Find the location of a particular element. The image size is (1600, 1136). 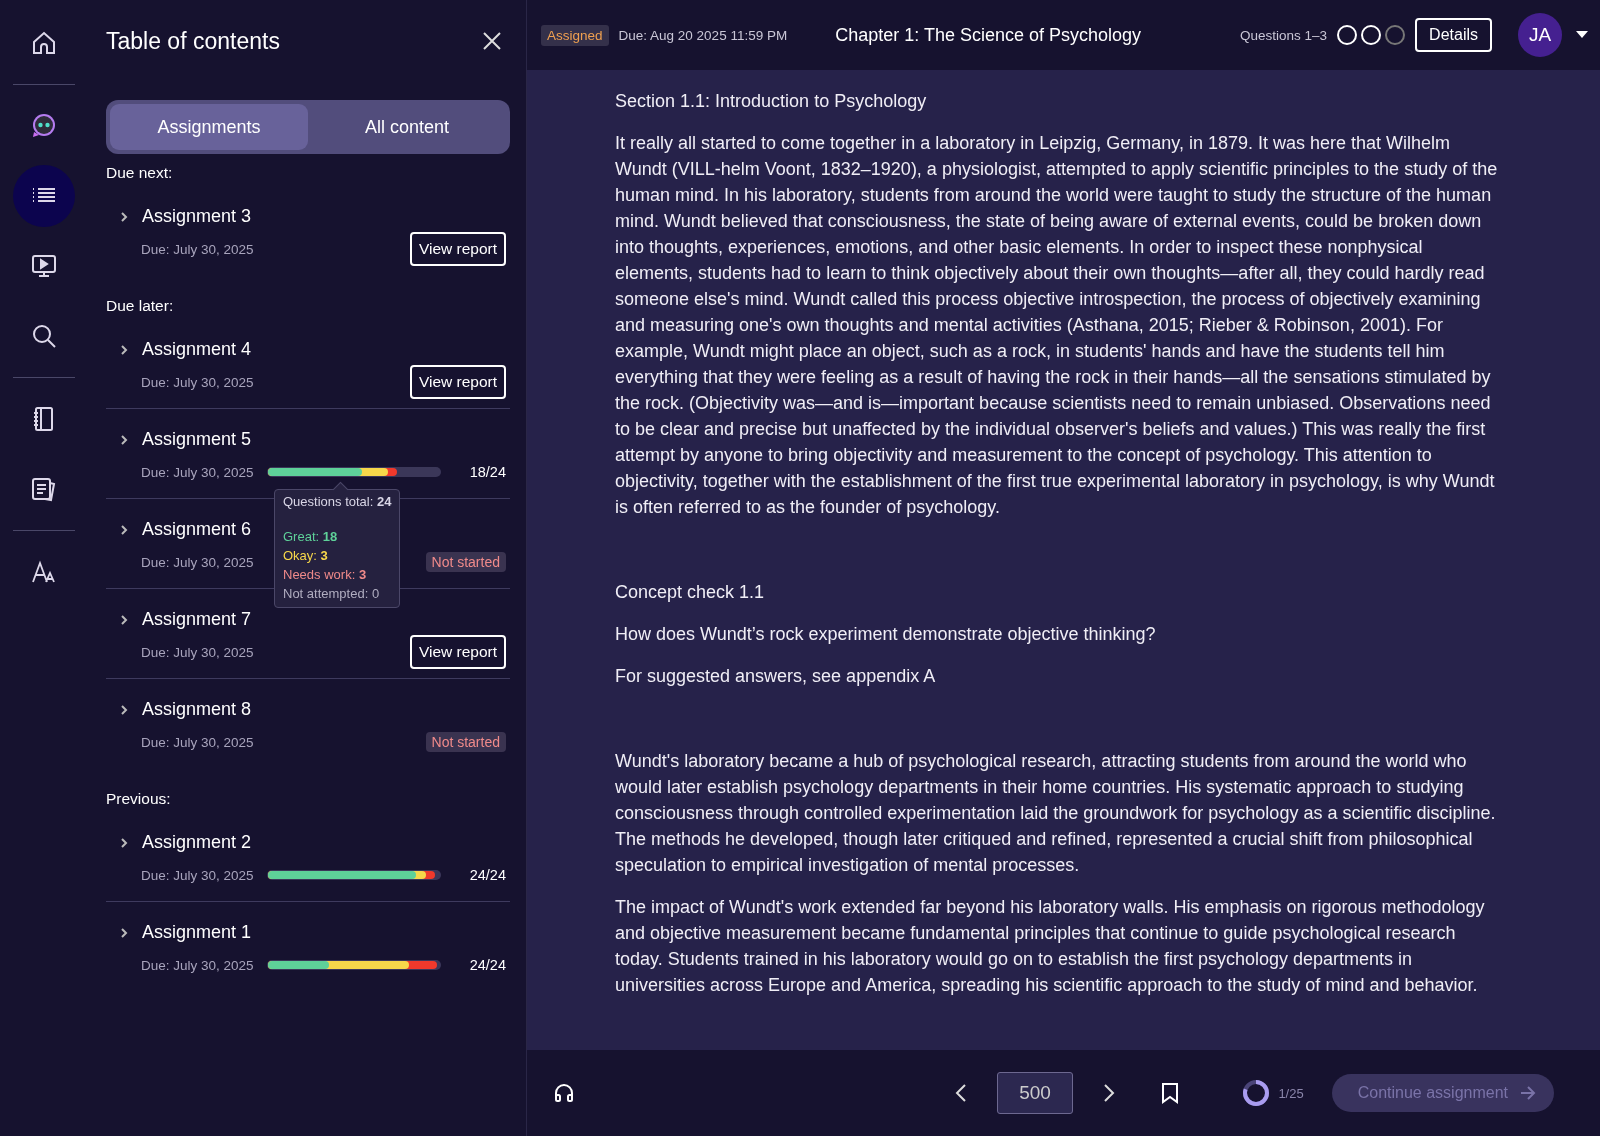

group-heading: Due later: is located at coordinates (140, 306).